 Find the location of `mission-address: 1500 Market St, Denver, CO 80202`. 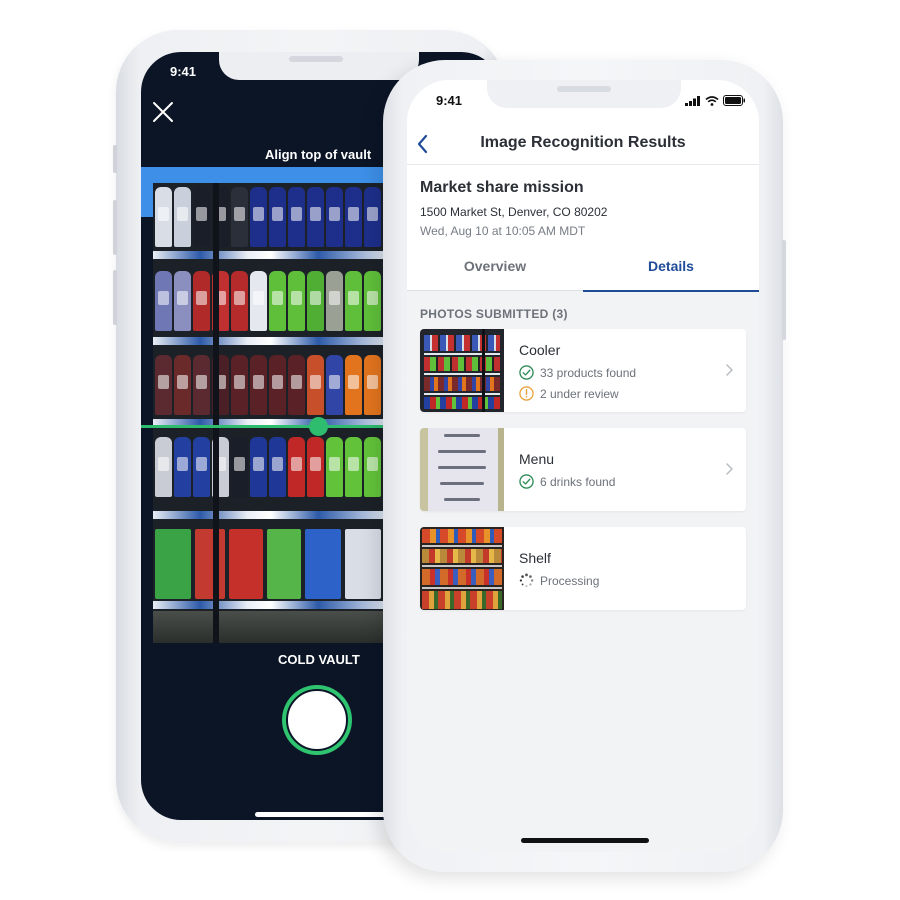

mission-address: 1500 Market St, Denver, CO 80202 is located at coordinates (514, 212).